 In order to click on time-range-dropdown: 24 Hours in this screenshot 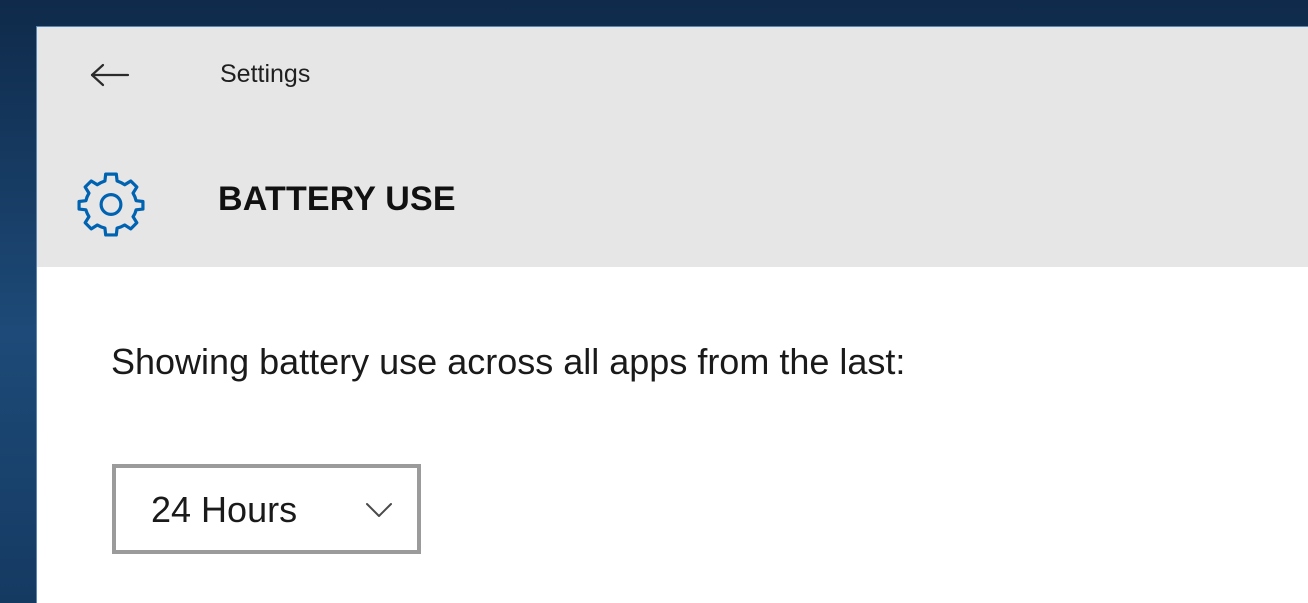, I will do `click(266, 509)`.